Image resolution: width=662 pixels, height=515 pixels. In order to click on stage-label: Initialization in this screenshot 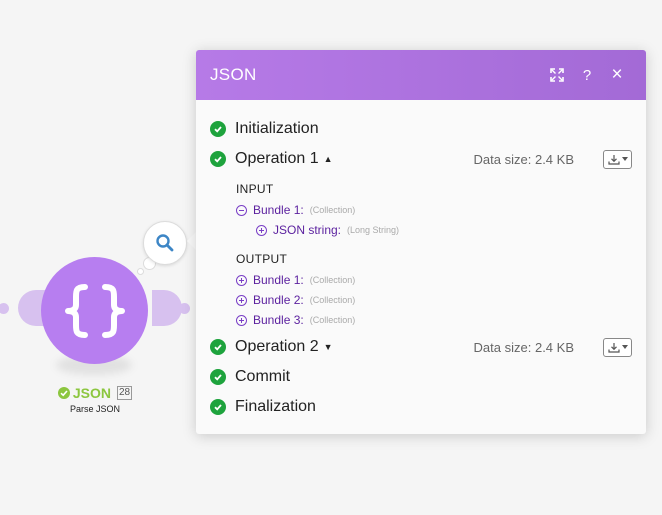, I will do `click(277, 128)`.